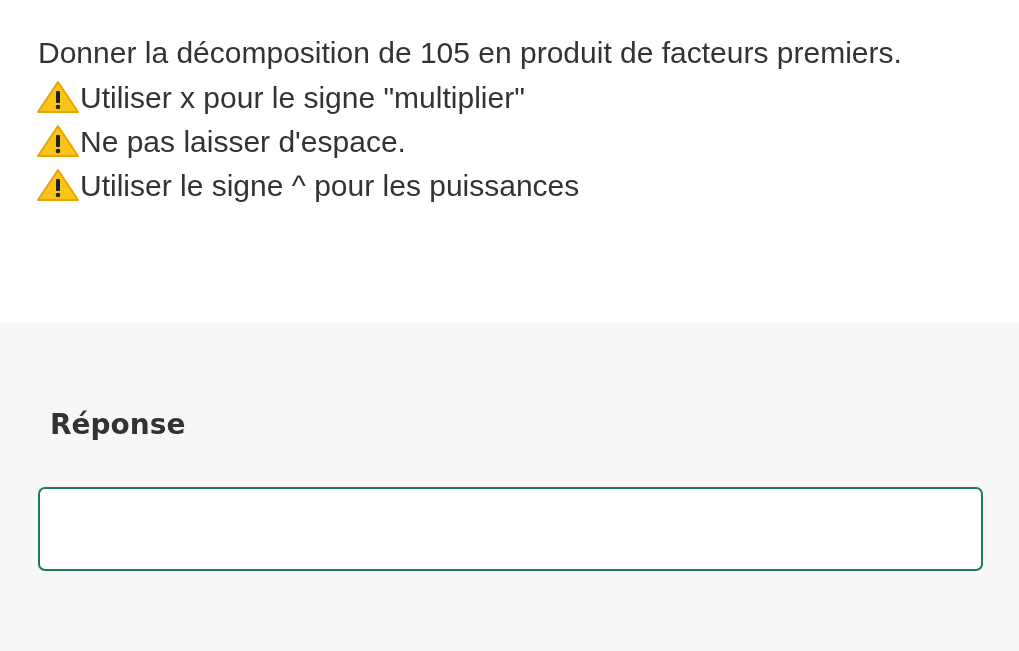 The height and width of the screenshot is (651, 1019). What do you see at coordinates (510, 529) in the screenshot?
I see `answer-field` at bounding box center [510, 529].